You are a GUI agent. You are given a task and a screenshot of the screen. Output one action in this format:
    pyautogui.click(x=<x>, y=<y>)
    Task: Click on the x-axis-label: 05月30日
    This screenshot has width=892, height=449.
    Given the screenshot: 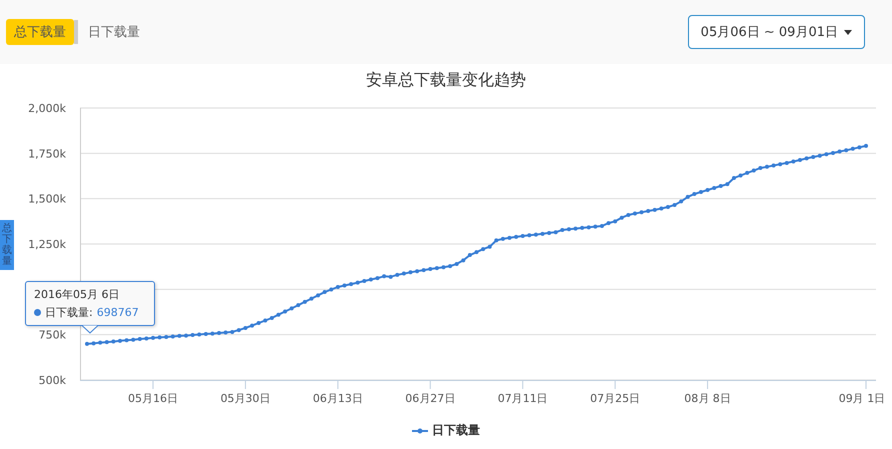 What is the action you would take?
    pyautogui.click(x=245, y=398)
    